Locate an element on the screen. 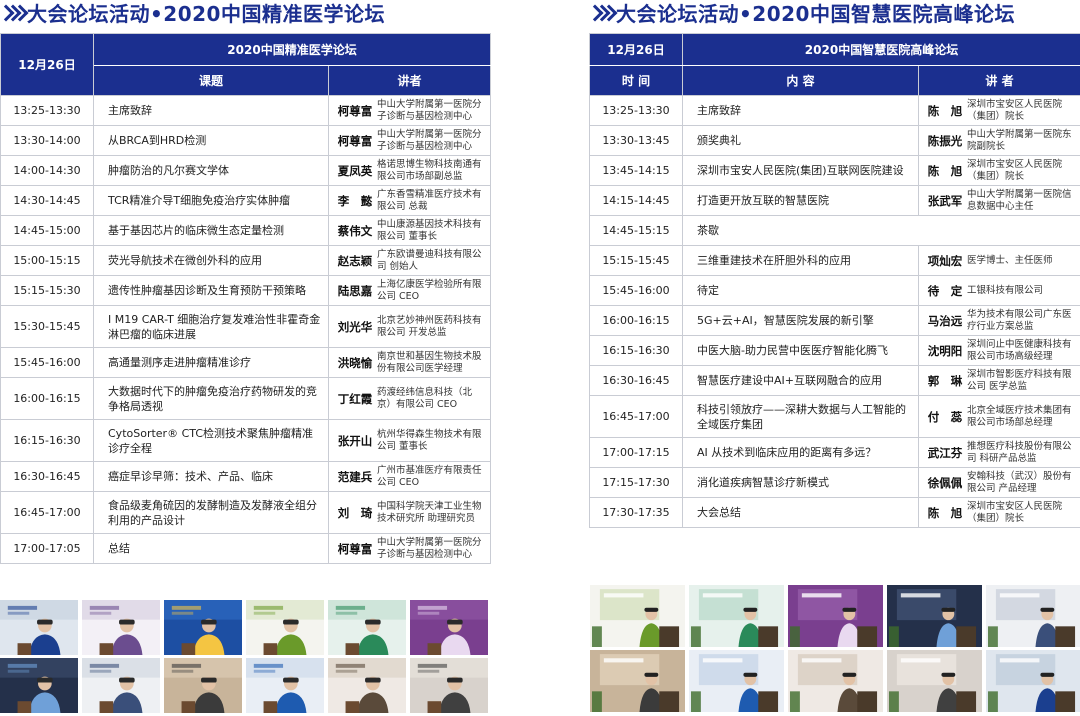 The height and width of the screenshot is (716, 1080). session-speaker: 武江芬 推想医疗科技股份有限公司 科研产品总监 is located at coordinates (999, 452).